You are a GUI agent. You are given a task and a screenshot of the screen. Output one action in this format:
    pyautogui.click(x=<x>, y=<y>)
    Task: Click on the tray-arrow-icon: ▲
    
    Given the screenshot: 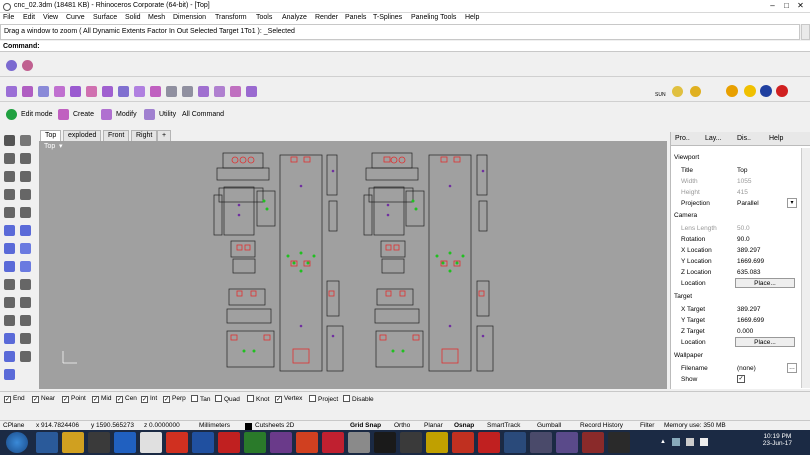 What is the action you would take?
    pyautogui.click(x=663, y=442)
    